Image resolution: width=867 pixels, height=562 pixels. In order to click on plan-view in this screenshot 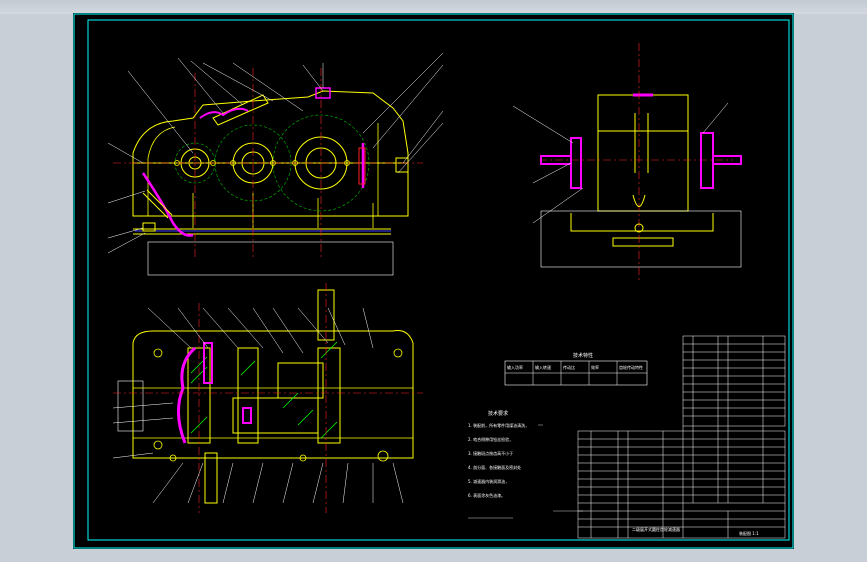, I will do `click(267, 398)`.